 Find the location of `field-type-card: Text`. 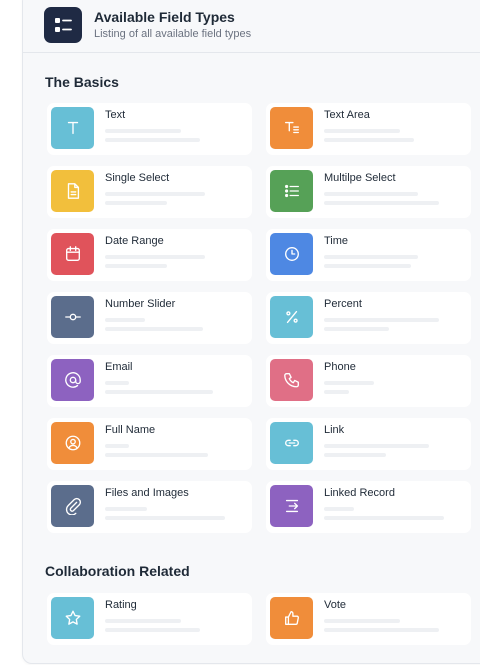

field-type-card: Text is located at coordinates (149, 129).